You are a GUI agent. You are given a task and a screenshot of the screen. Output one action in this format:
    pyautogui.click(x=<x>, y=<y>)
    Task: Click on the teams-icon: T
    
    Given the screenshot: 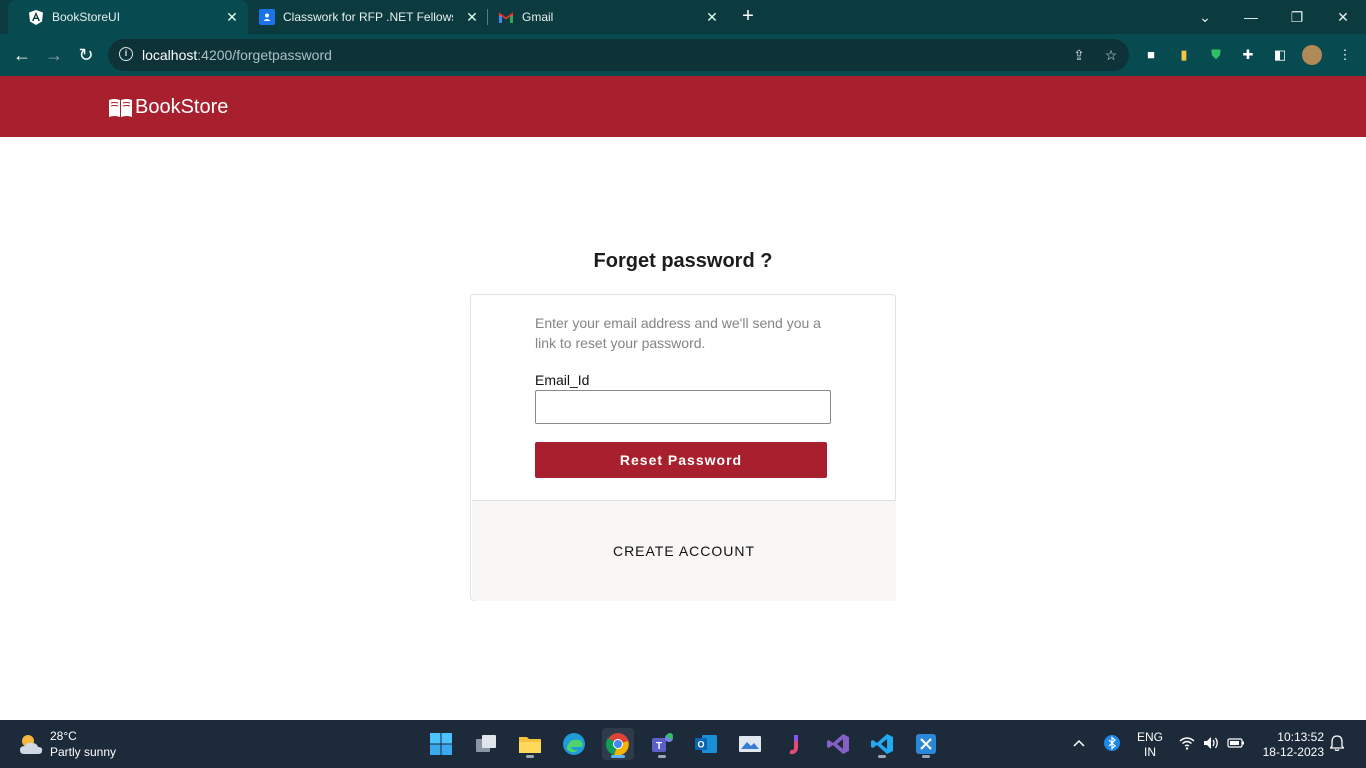 What is the action you would take?
    pyautogui.click(x=662, y=744)
    